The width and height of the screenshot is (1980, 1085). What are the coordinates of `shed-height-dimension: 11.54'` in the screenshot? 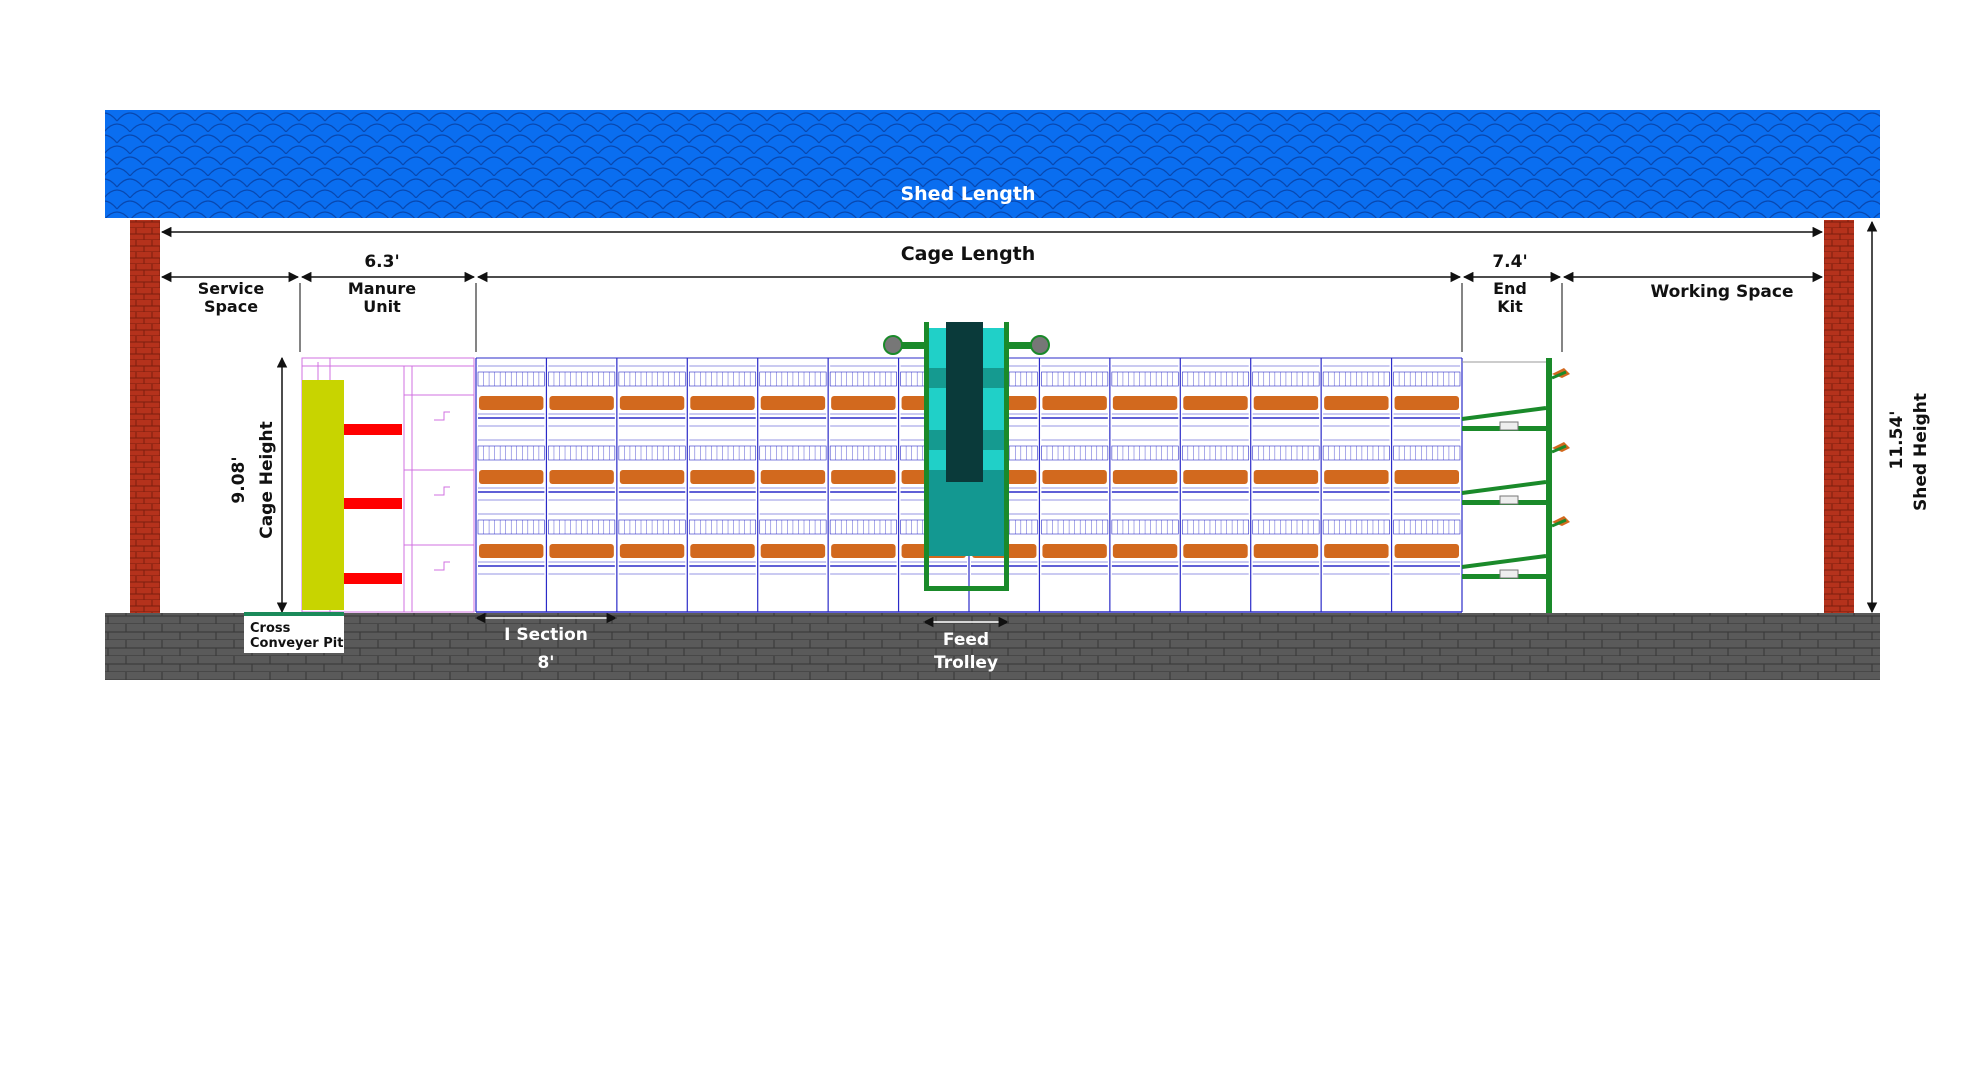 It's located at (1897, 440).